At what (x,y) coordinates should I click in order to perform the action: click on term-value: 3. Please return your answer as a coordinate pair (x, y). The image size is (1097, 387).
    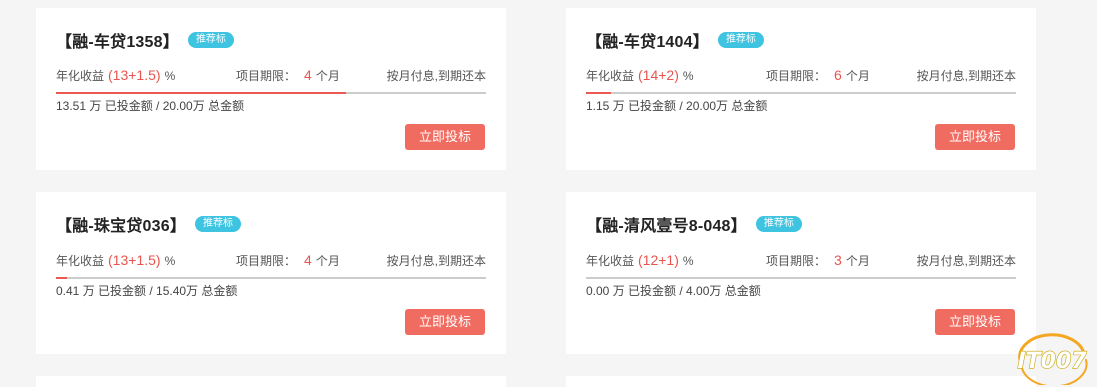
    Looking at the image, I should click on (838, 260).